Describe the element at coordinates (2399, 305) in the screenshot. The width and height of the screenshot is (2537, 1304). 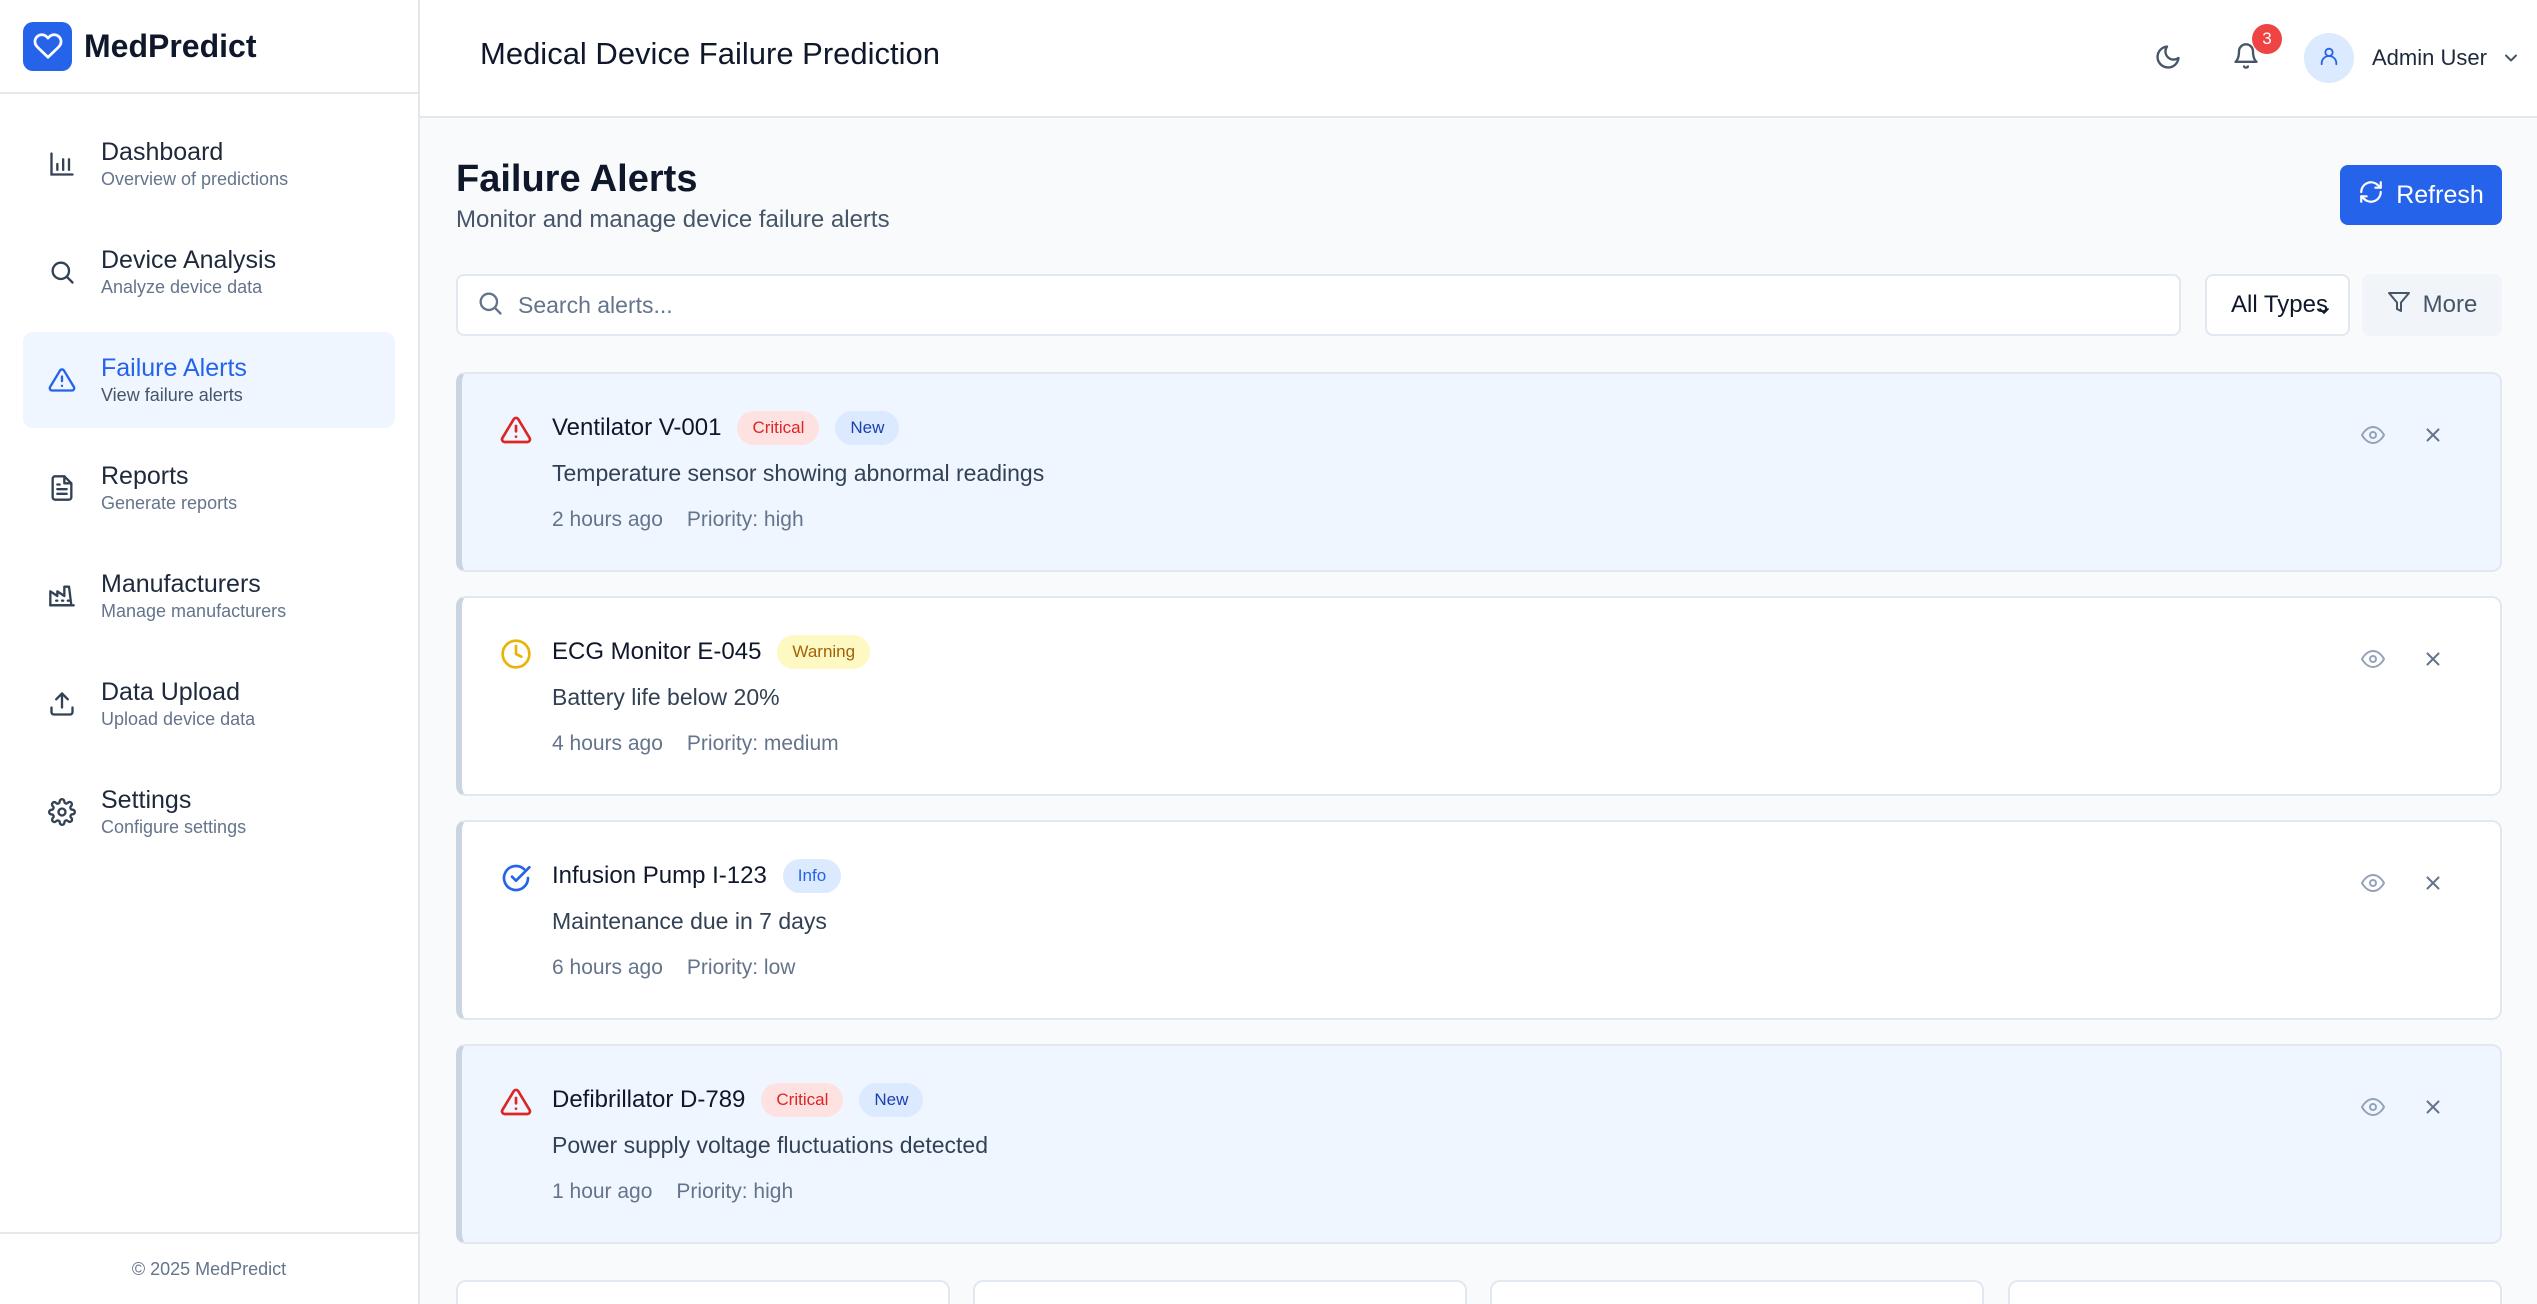
I see `filter-icon` at that location.